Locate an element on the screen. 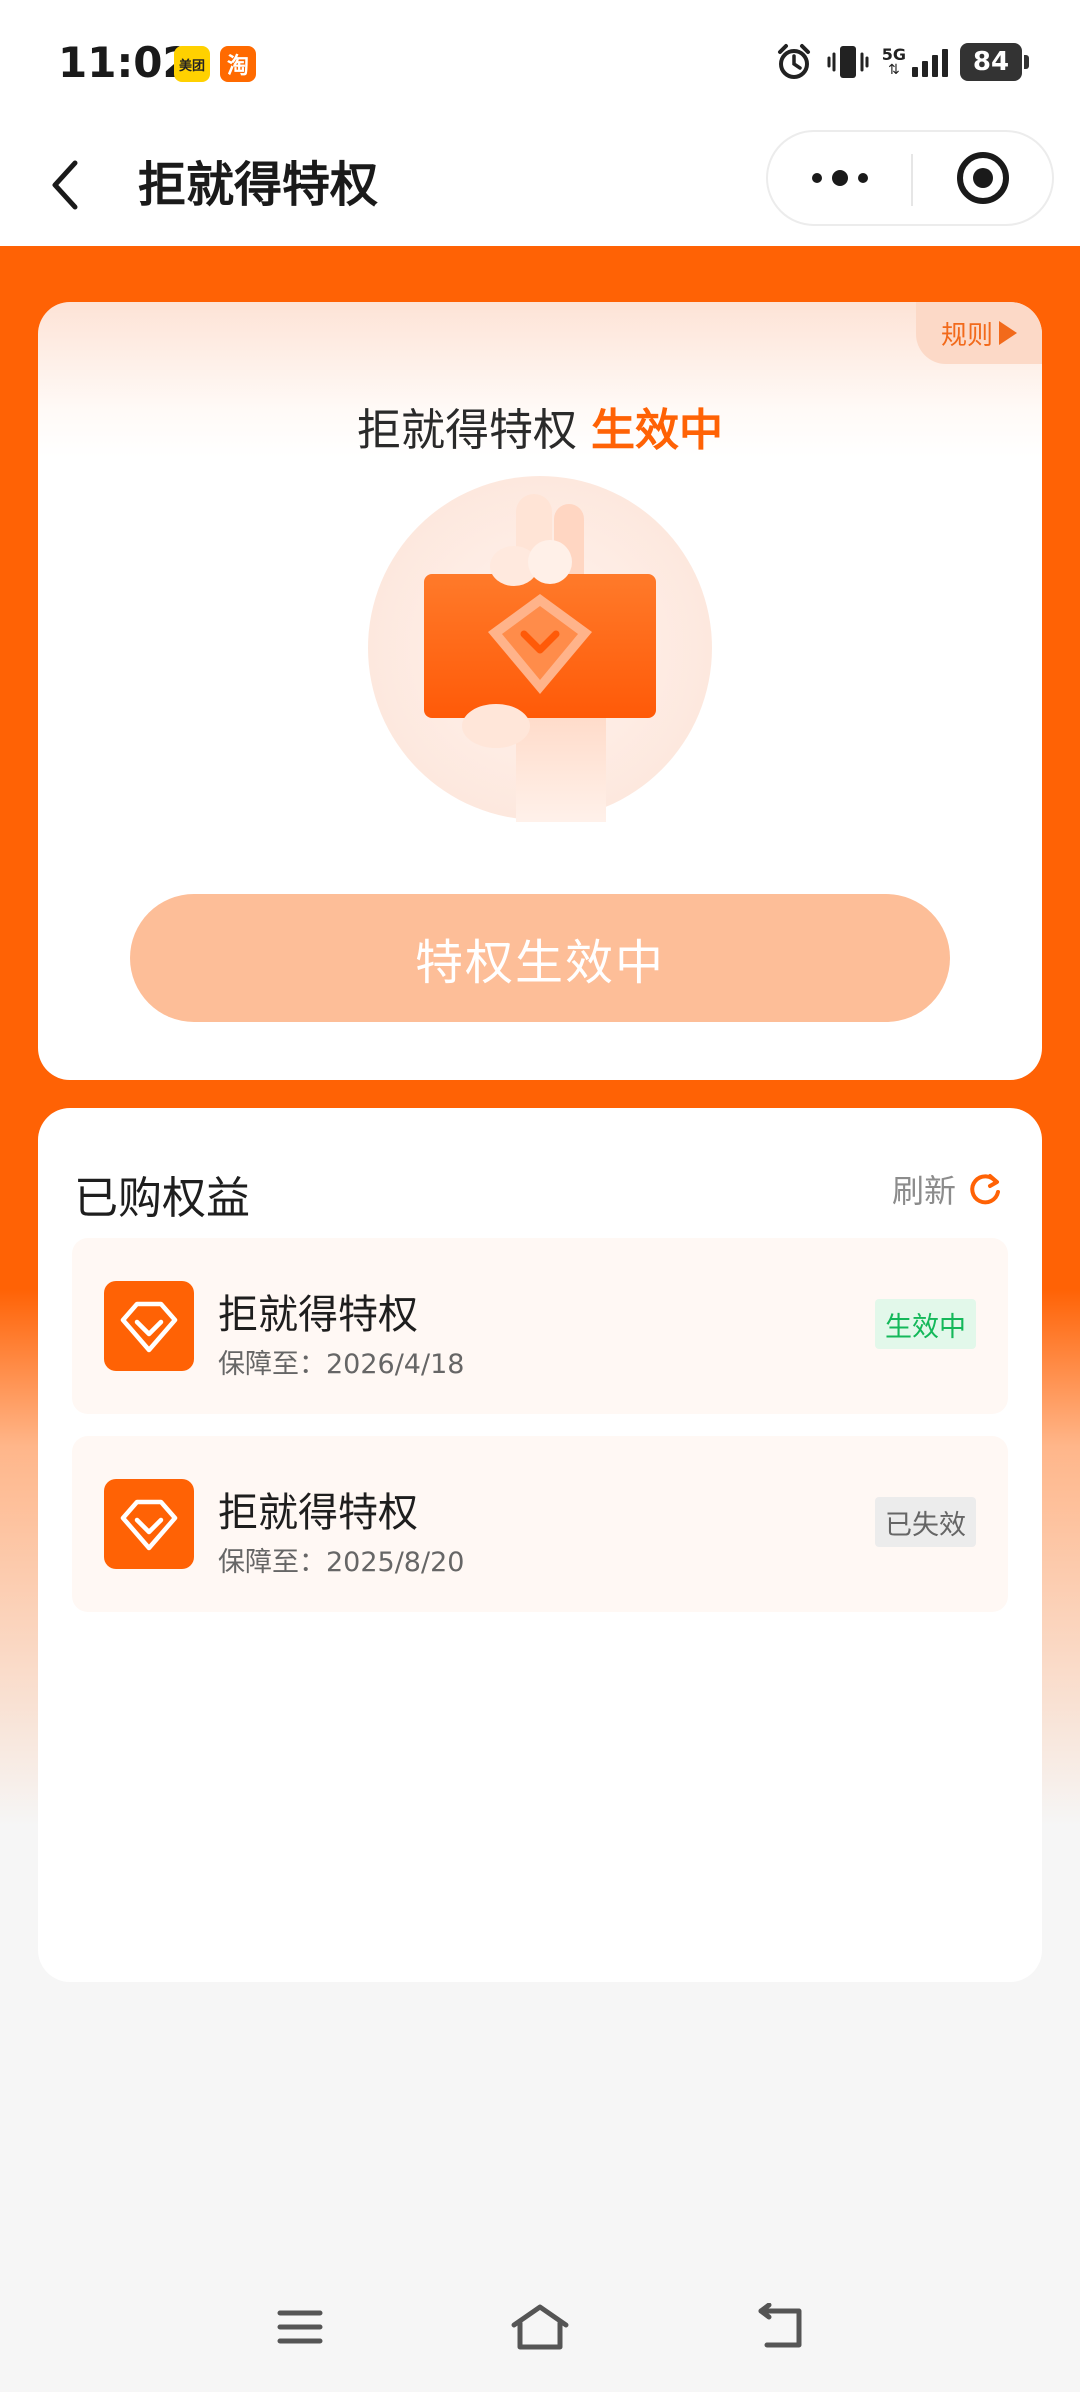 The width and height of the screenshot is (1080, 2392). back-button is located at coordinates (65, 185).